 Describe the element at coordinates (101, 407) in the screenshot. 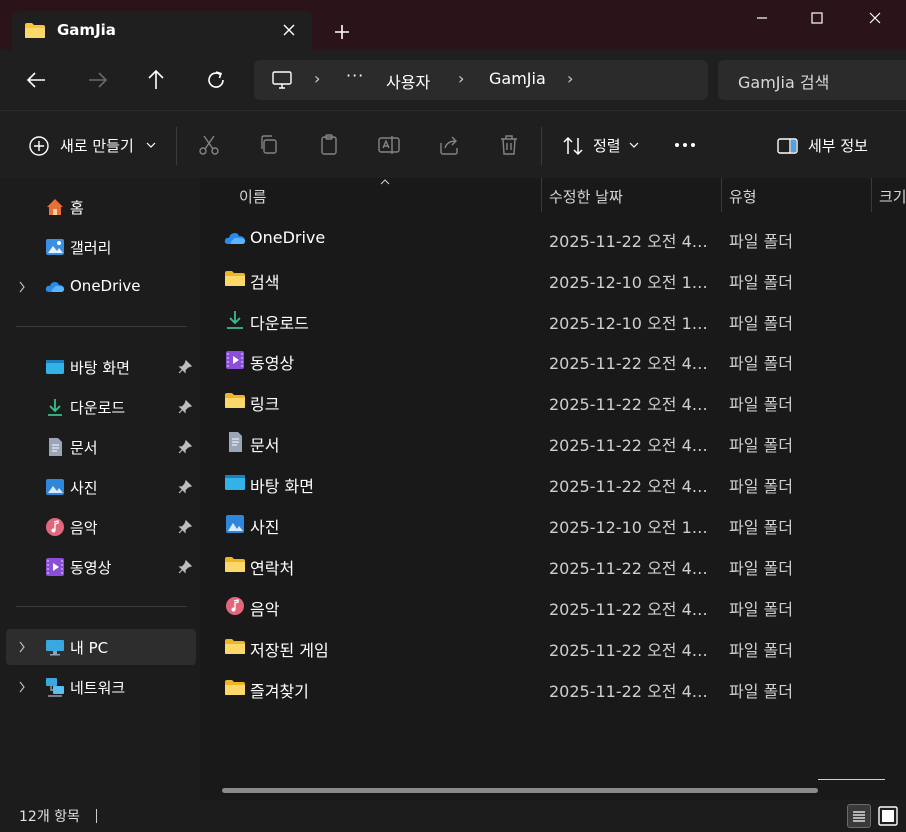

I see `sidebar-item-downloads: 다운로드` at that location.